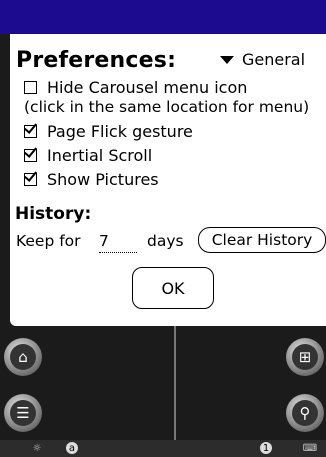  I want to click on search-icon: ⚲, so click(305, 413).